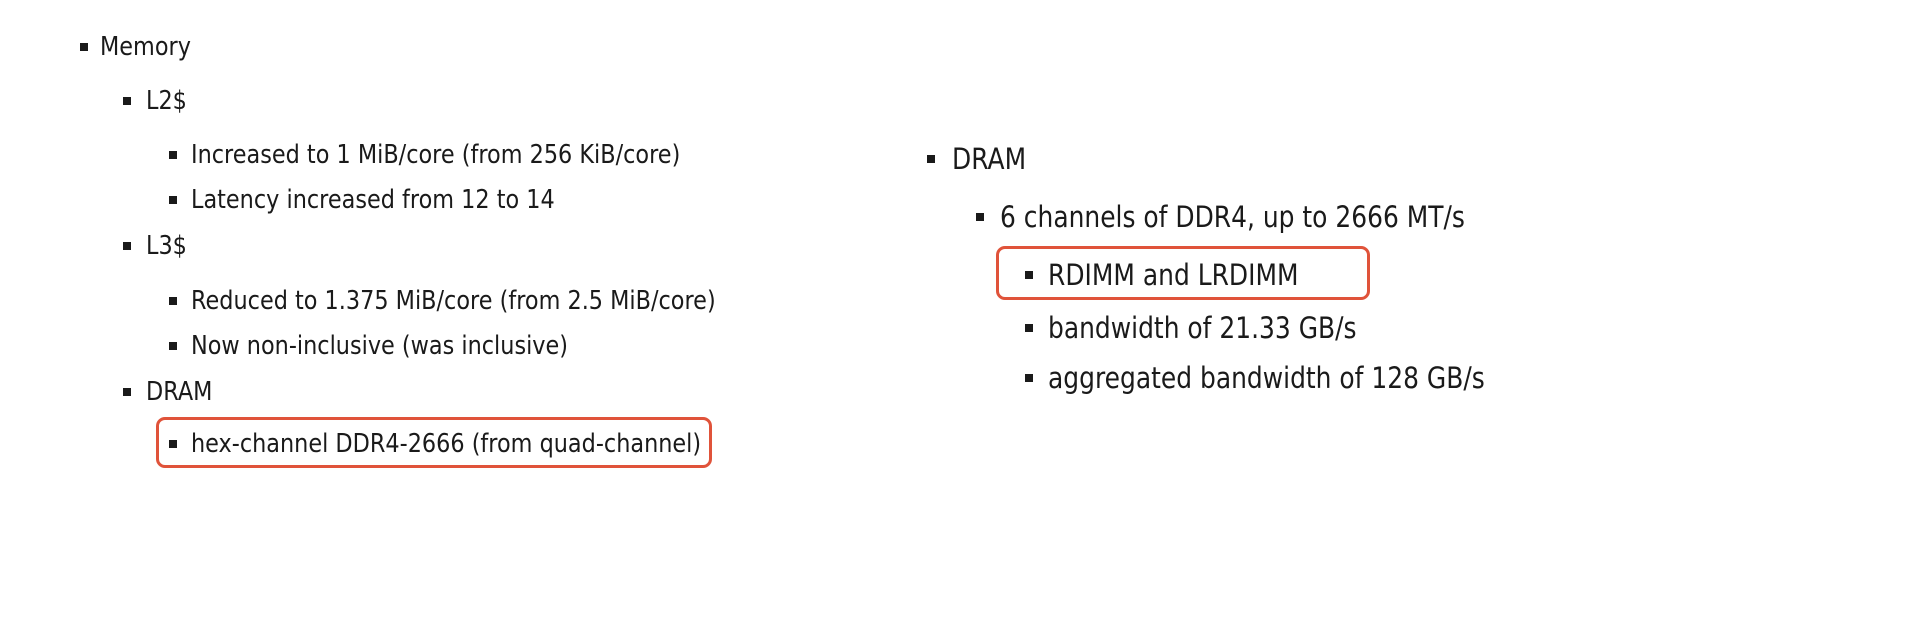 This screenshot has width=1912, height=630. I want to click on list-item: Now non-inclusive (was inclusive), so click(380, 346).